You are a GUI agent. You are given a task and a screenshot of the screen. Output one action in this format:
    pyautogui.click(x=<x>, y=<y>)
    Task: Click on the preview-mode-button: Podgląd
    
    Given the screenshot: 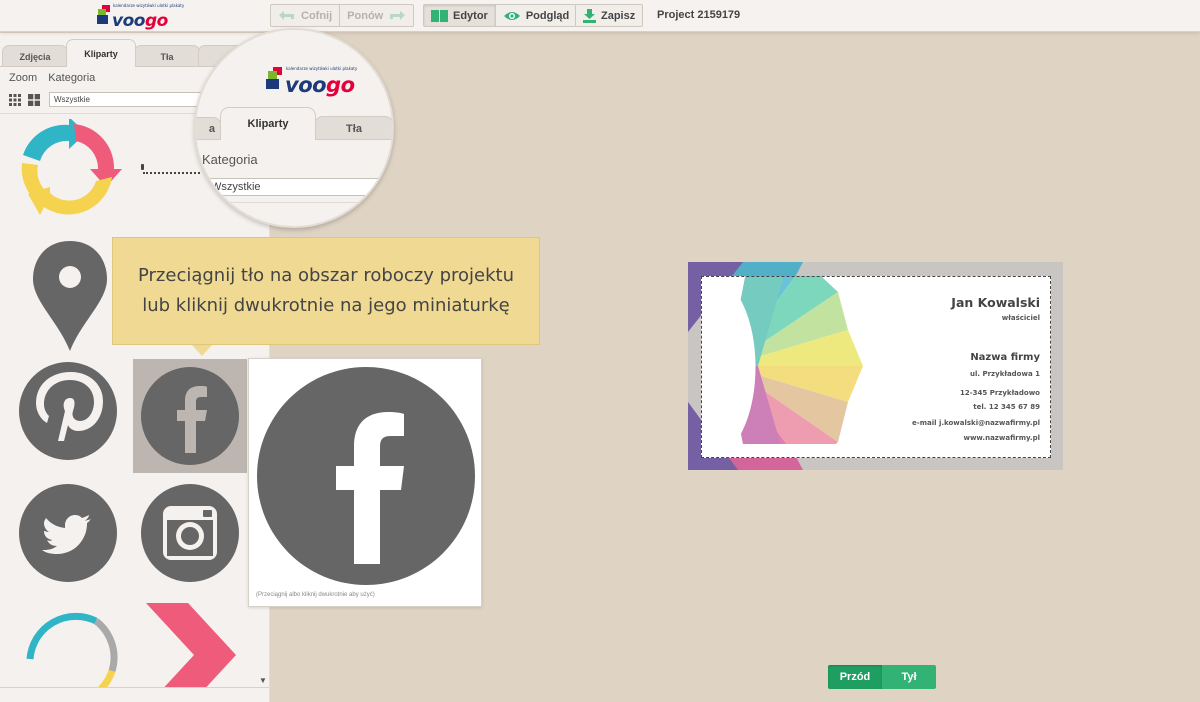 What is the action you would take?
    pyautogui.click(x=535, y=15)
    